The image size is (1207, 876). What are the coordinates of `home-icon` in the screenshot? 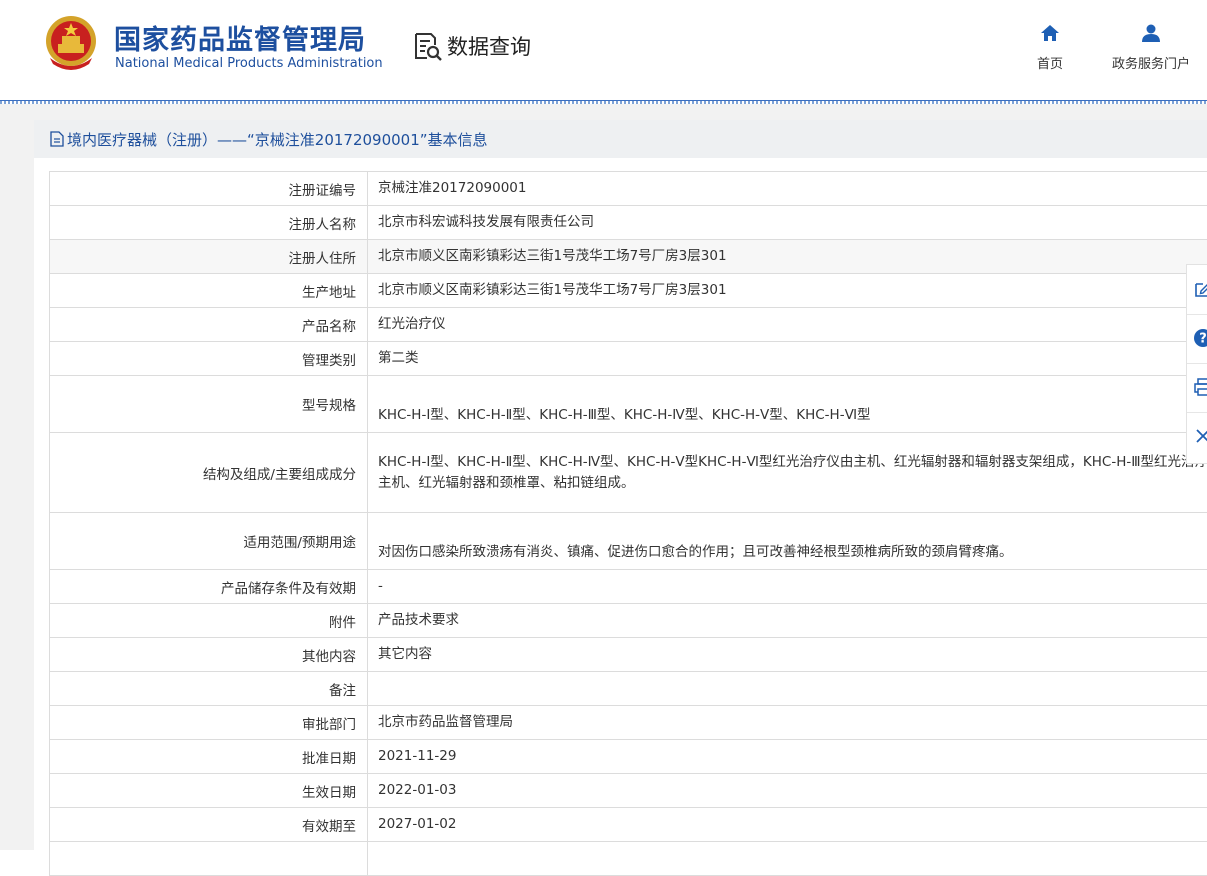 It's located at (1050, 33).